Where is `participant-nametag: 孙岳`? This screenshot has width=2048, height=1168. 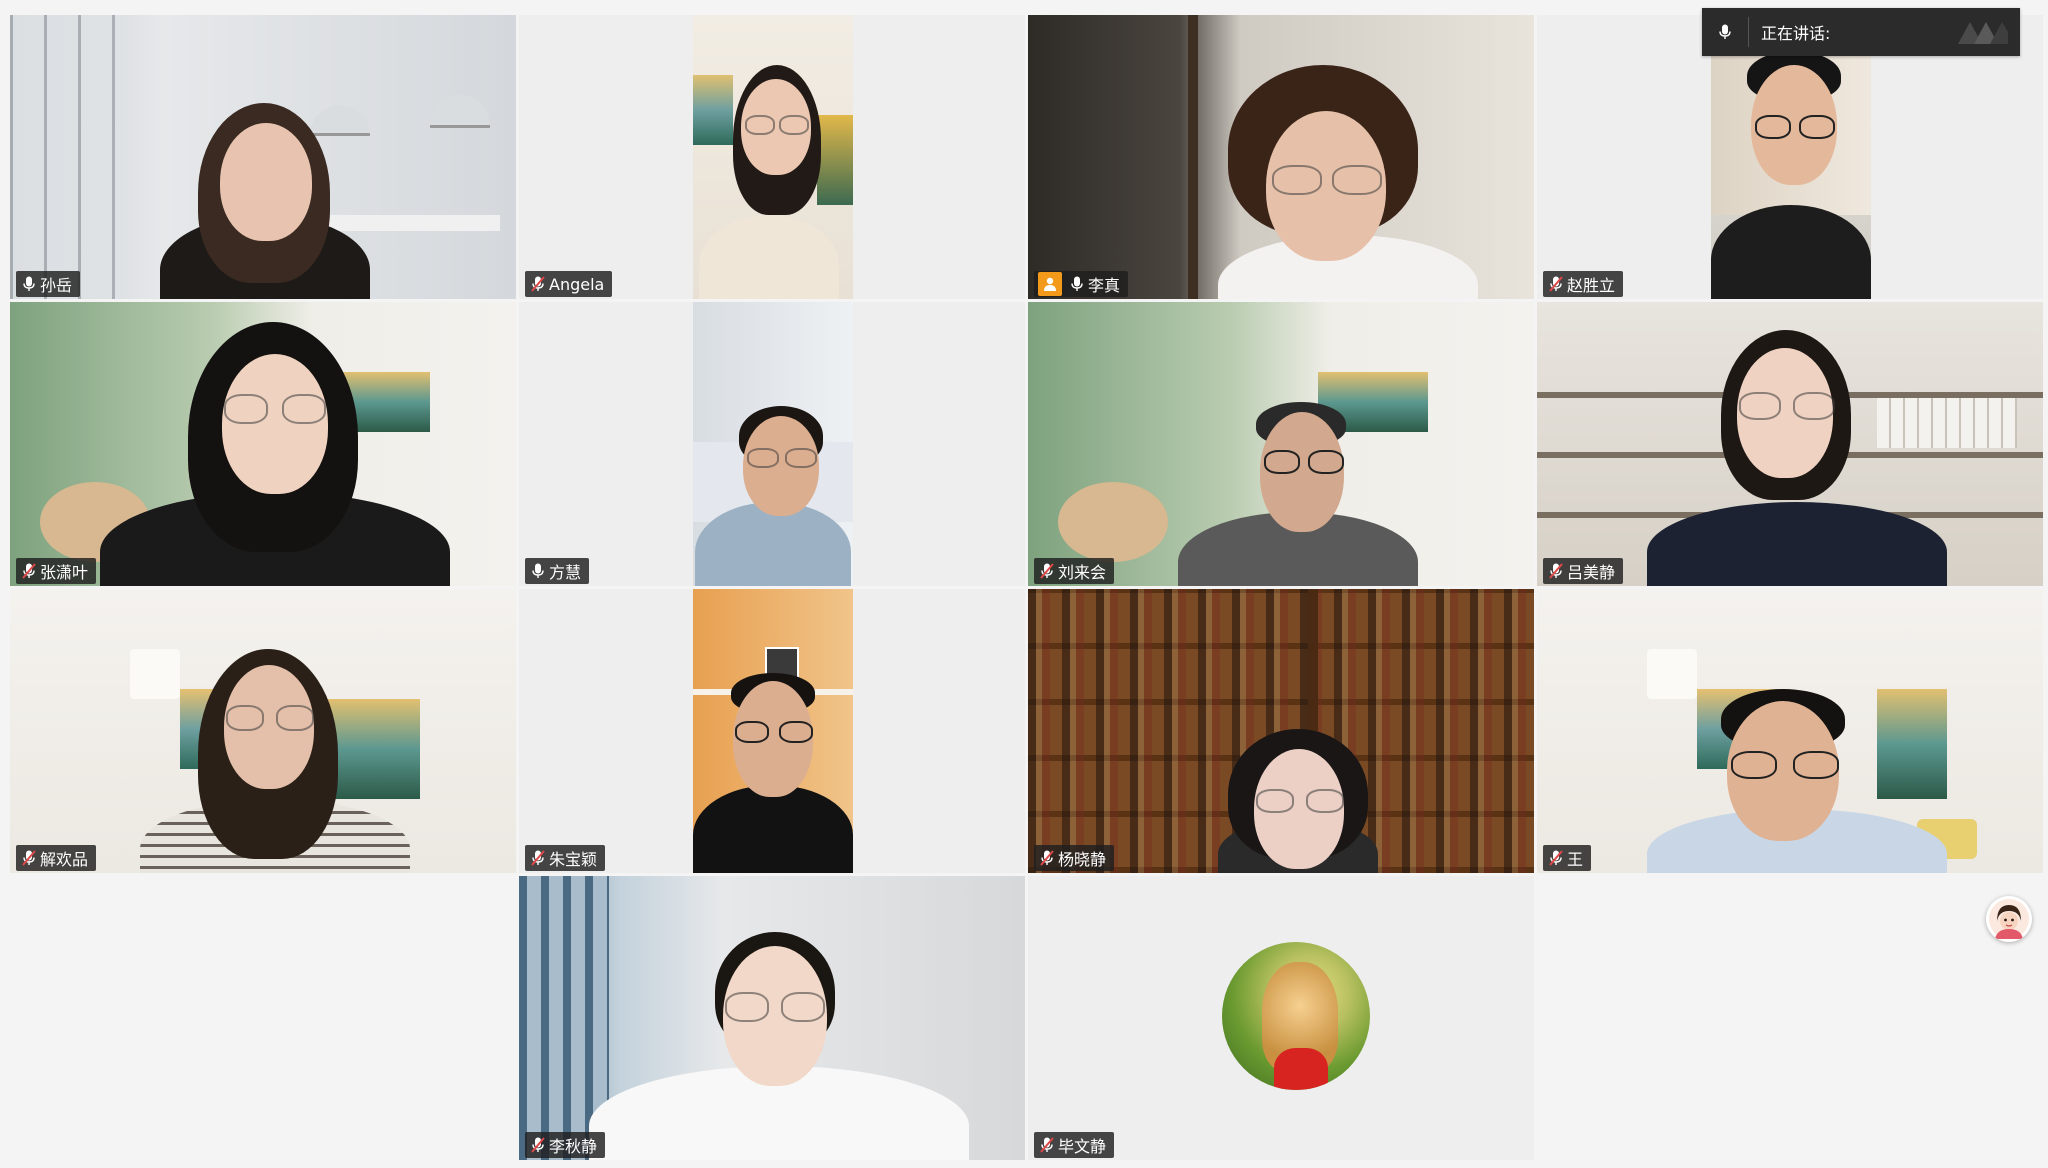
participant-nametag: 孙岳 is located at coordinates (48, 284).